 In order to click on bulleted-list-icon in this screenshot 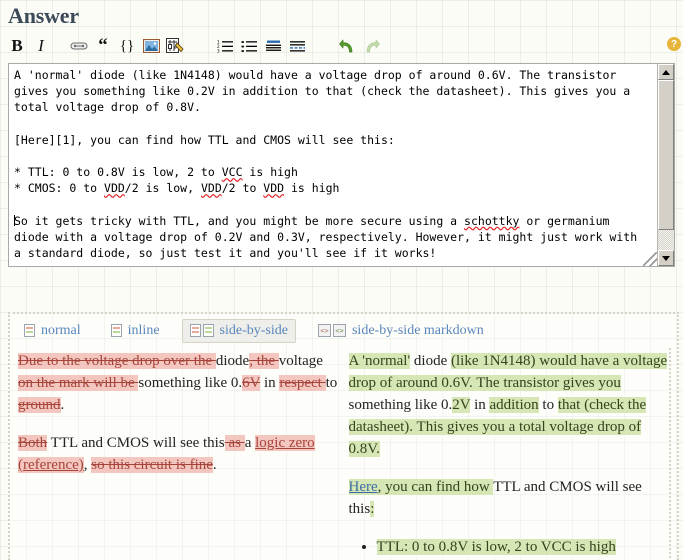, I will do `click(249, 46)`.